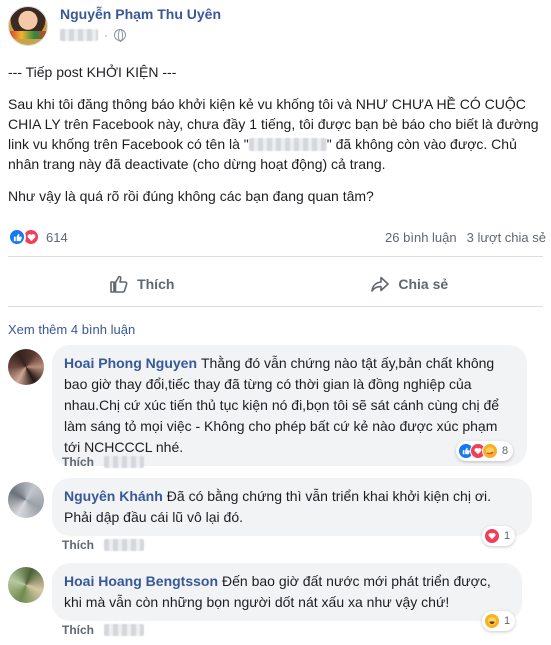  I want to click on timestamp-redacted, so click(79, 35).